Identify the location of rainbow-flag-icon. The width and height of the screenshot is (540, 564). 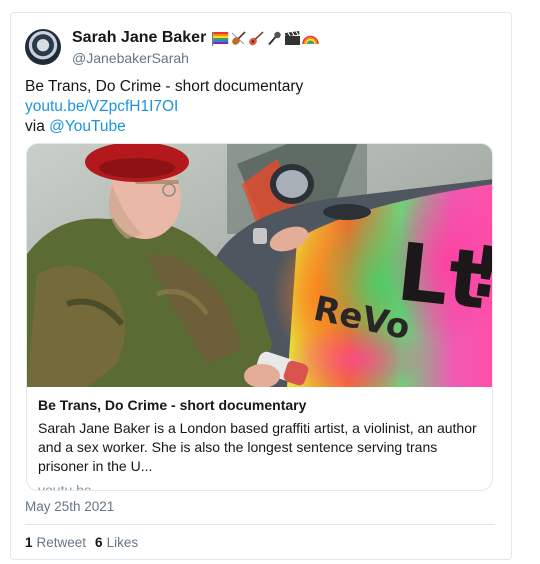
(220, 38).